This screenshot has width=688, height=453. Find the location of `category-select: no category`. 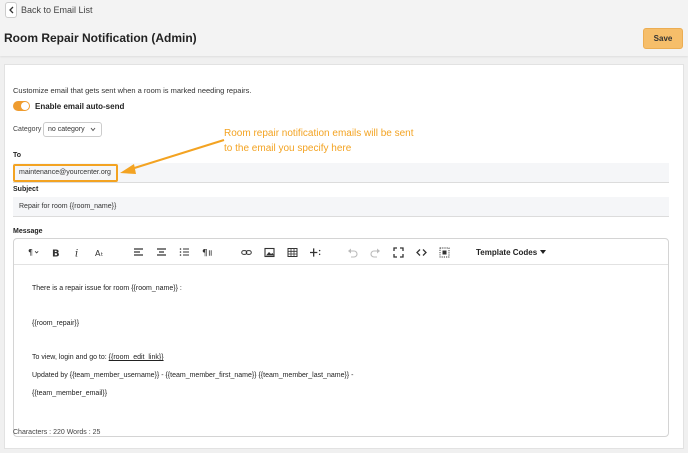

category-select: no category is located at coordinates (72, 129).